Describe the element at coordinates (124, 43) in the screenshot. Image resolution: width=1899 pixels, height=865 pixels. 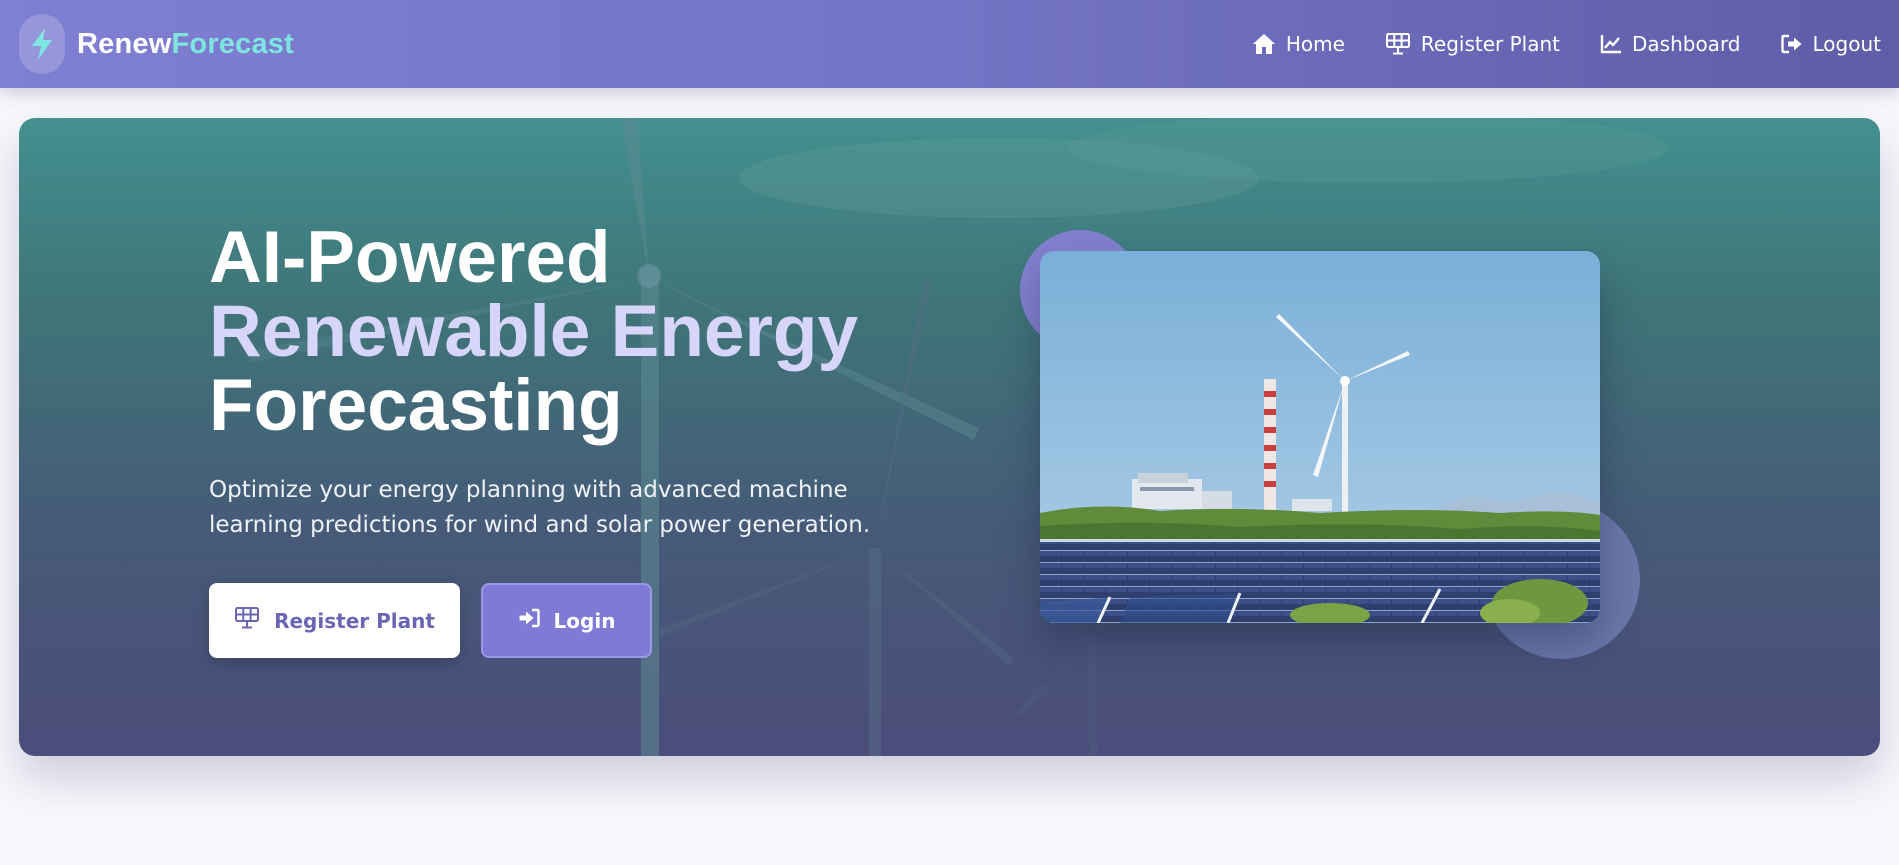
I see `brand-name-part1: Renew` at that location.